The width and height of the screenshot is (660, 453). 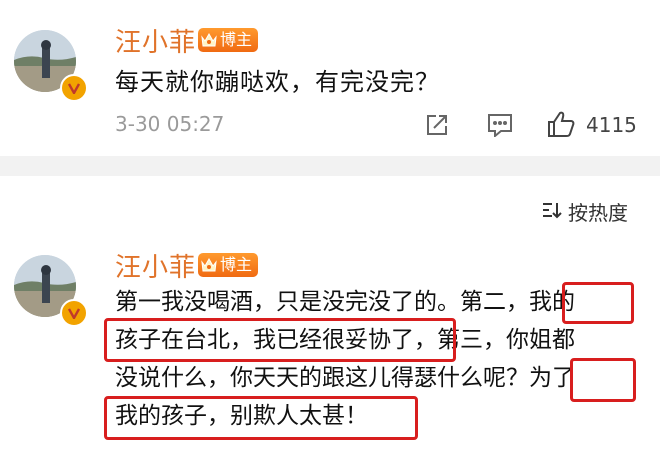 What do you see at coordinates (330, 166) in the screenshot?
I see `section-divider` at bounding box center [330, 166].